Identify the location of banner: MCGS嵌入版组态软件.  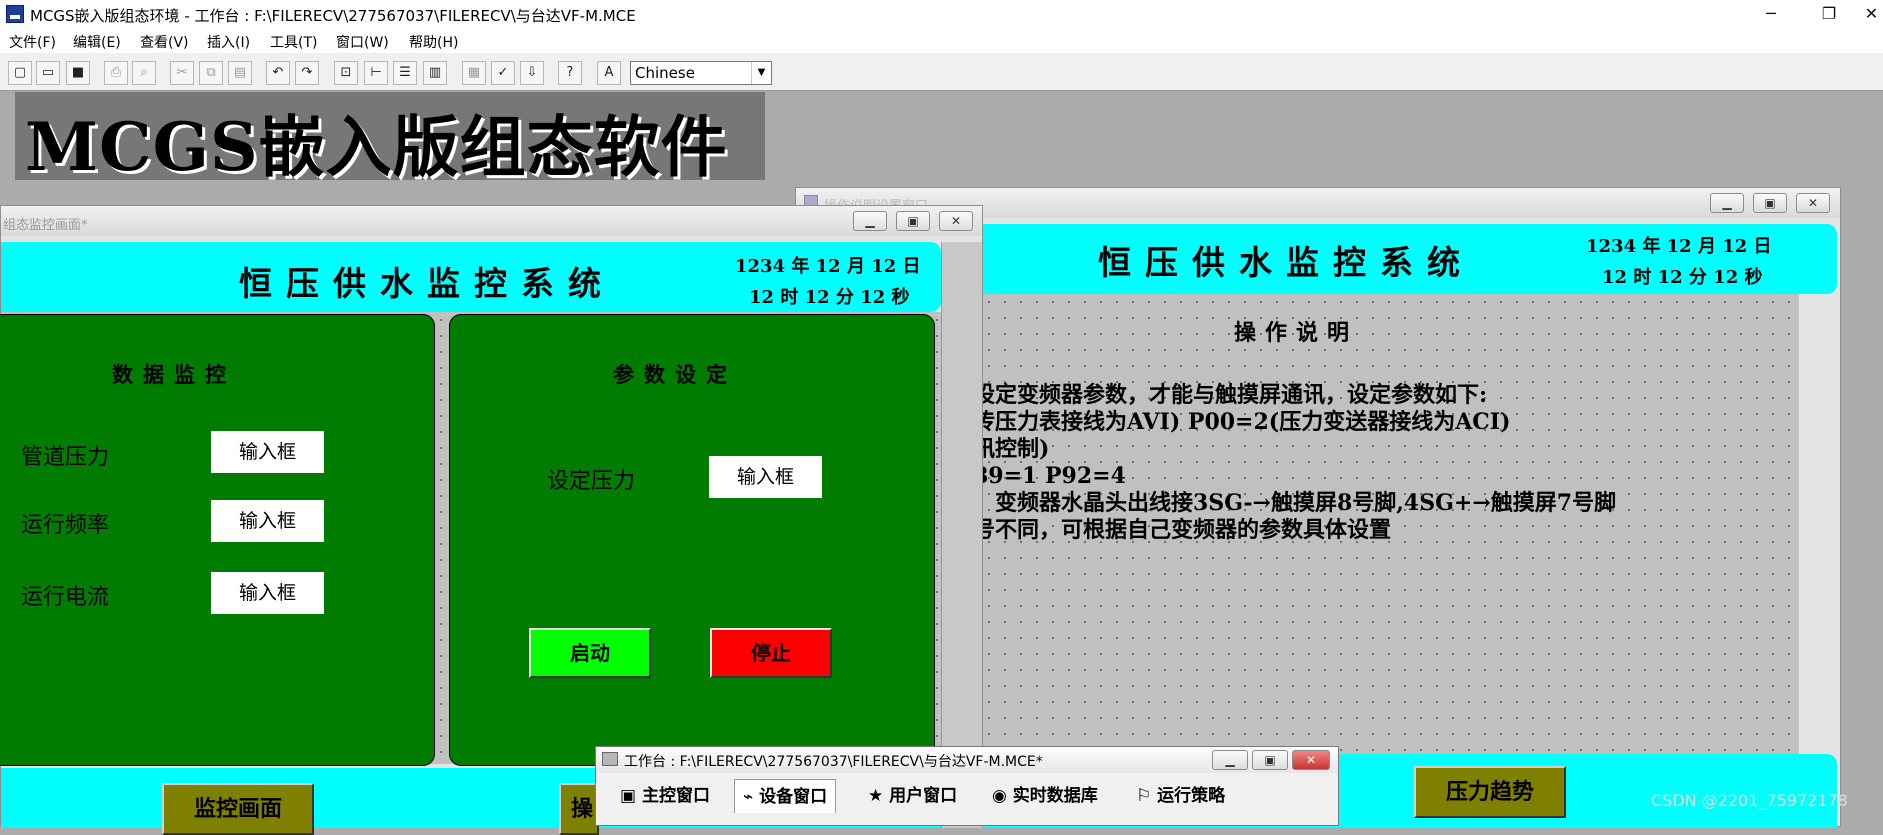
(390, 139).